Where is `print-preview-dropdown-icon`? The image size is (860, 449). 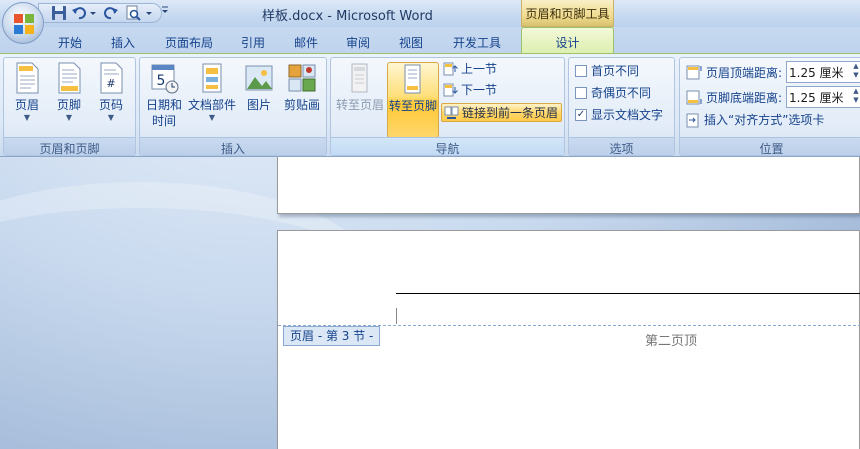
print-preview-dropdown-icon is located at coordinates (150, 13).